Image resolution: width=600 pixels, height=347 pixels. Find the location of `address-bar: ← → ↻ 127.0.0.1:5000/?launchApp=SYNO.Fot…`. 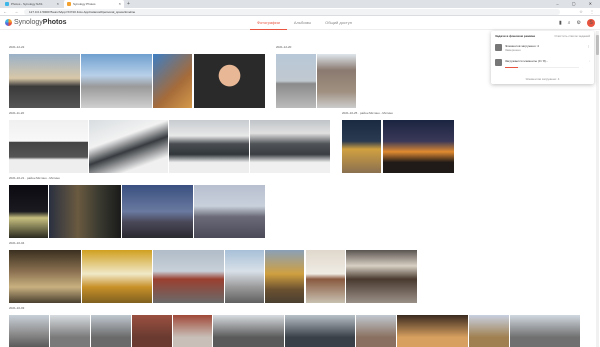

address-bar: ← → ↻ 127.0.0.1:5000/?launchApp=SYNO.Fot… is located at coordinates (300, 12).